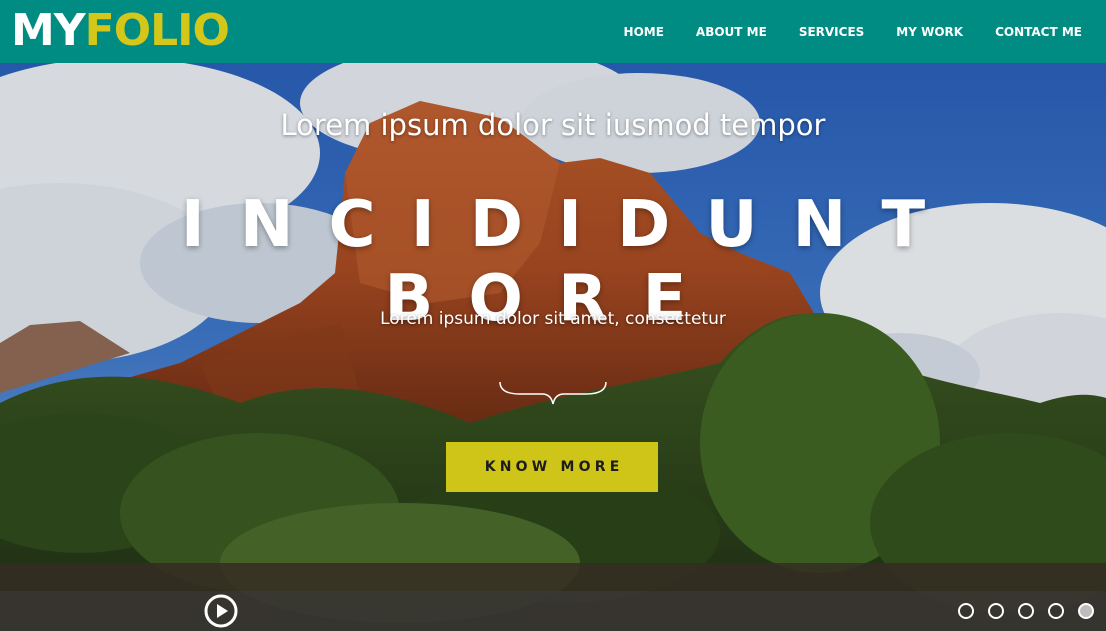  What do you see at coordinates (1038, 32) in the screenshot?
I see `nav-contact-me: CONTACT ME` at bounding box center [1038, 32].